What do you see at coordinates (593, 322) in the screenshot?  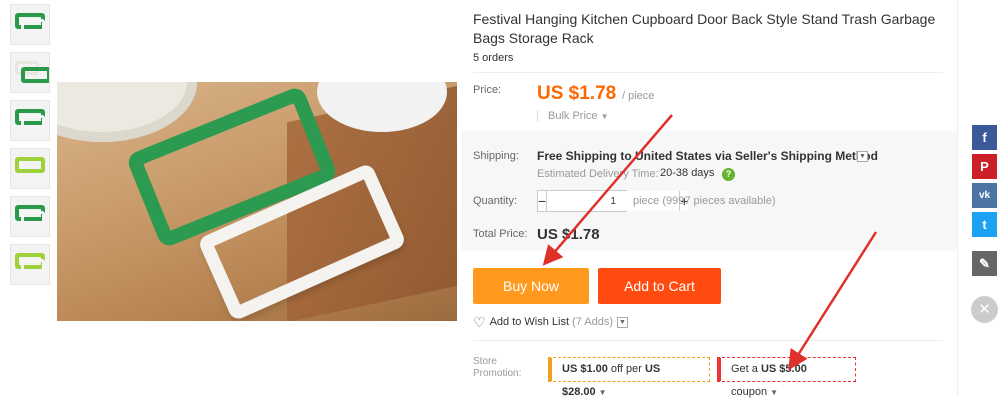 I see `wishlist-count: (7 Adds)` at bounding box center [593, 322].